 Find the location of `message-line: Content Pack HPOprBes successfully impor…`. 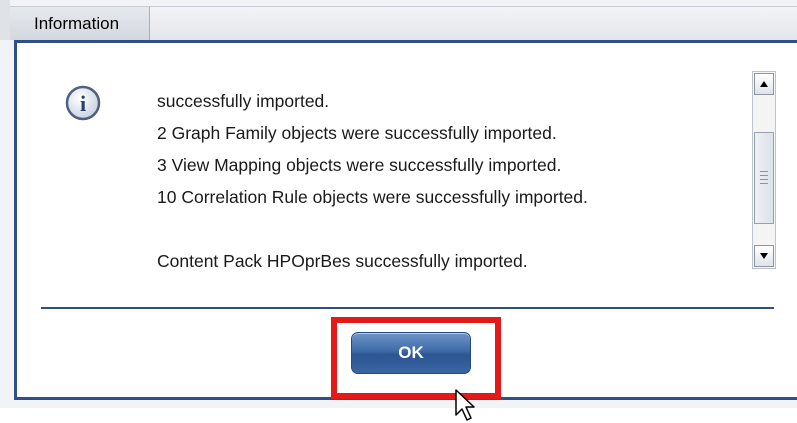

message-line: Content Pack HPOprBes successfully impor… is located at coordinates (342, 261).